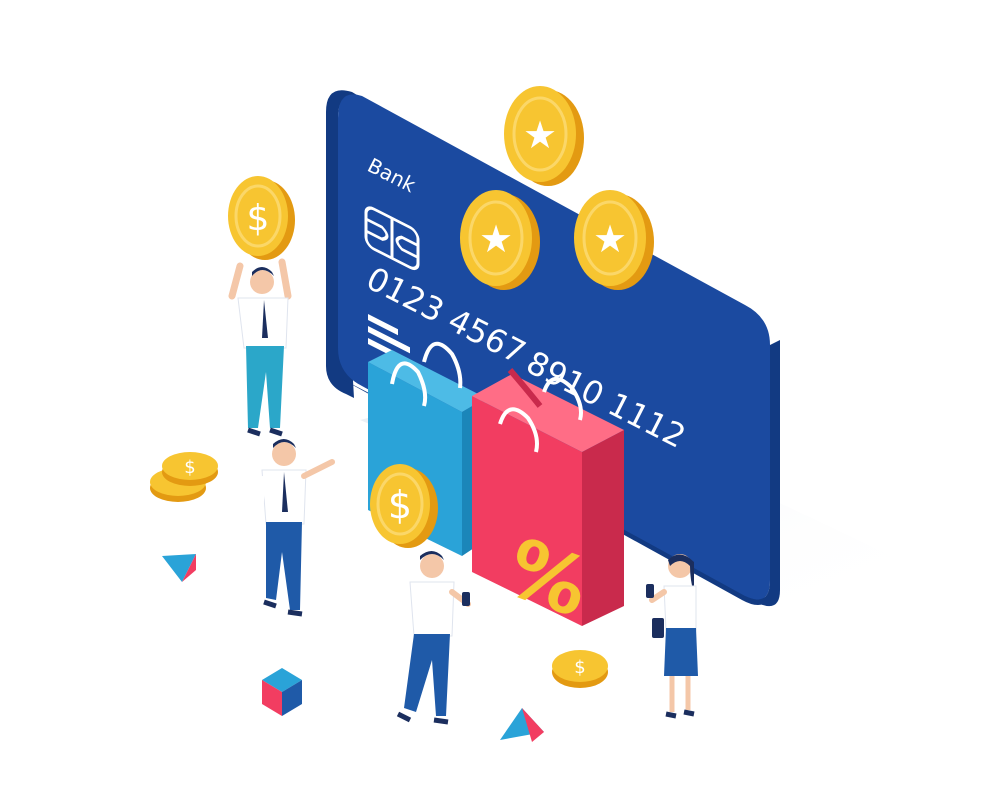  Describe the element at coordinates (658, 628) in the screenshot. I see `folder-icon` at that location.